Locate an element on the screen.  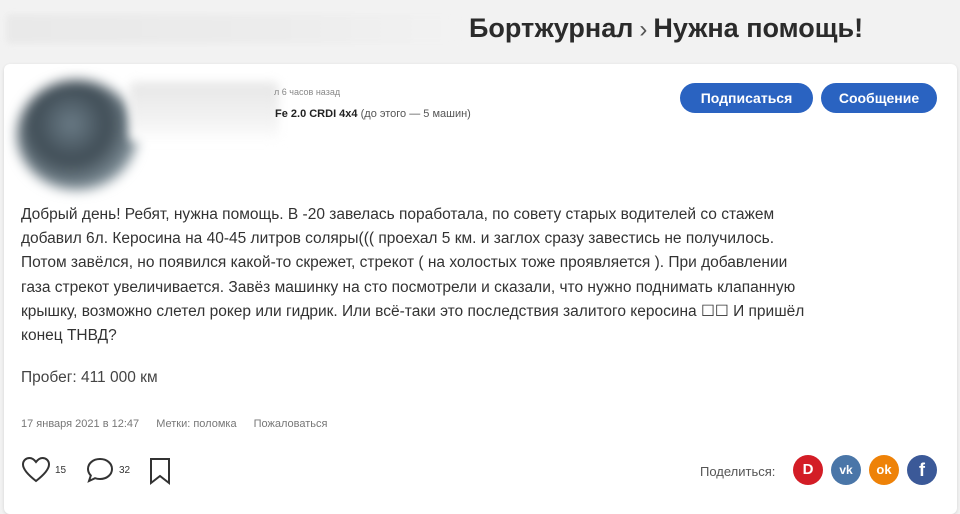
vk-share-letter: vk is located at coordinates (846, 470).